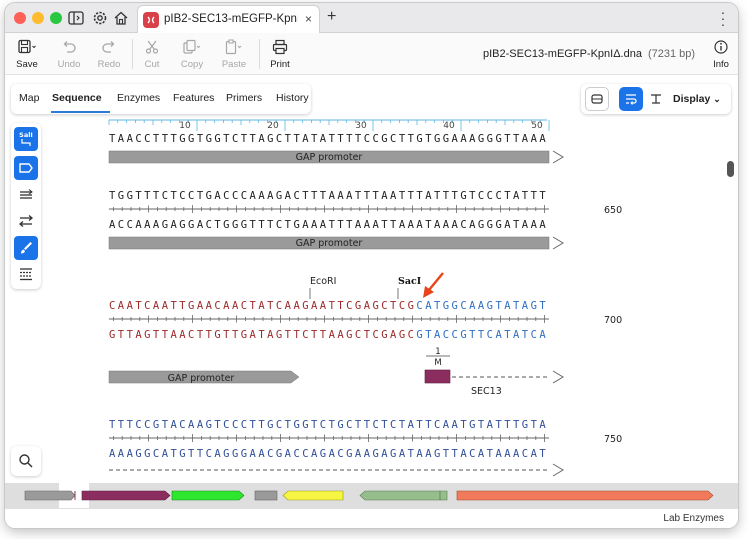  Describe the element at coordinates (292, 98) in the screenshot. I see `tab-history: History` at that location.